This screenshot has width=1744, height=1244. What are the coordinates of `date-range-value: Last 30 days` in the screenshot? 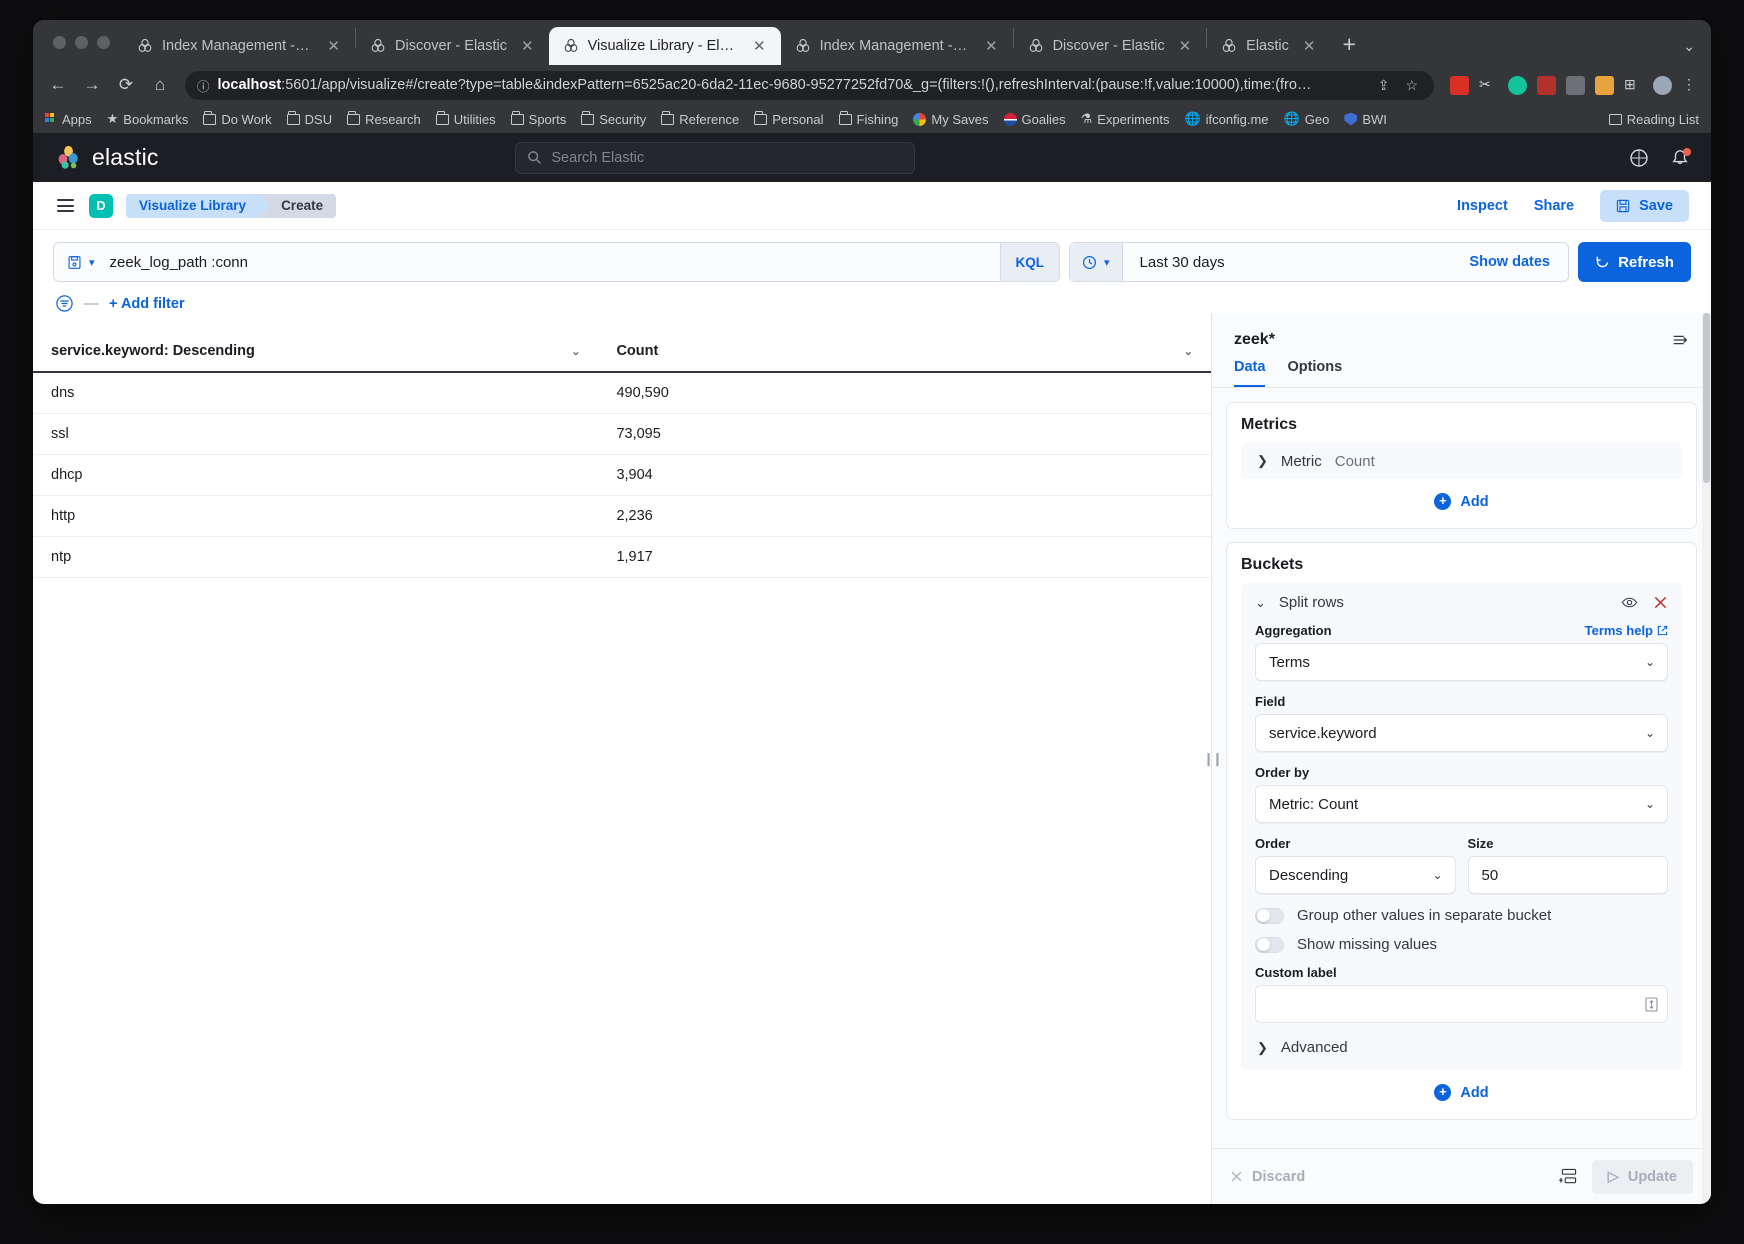 It's located at (1174, 262).